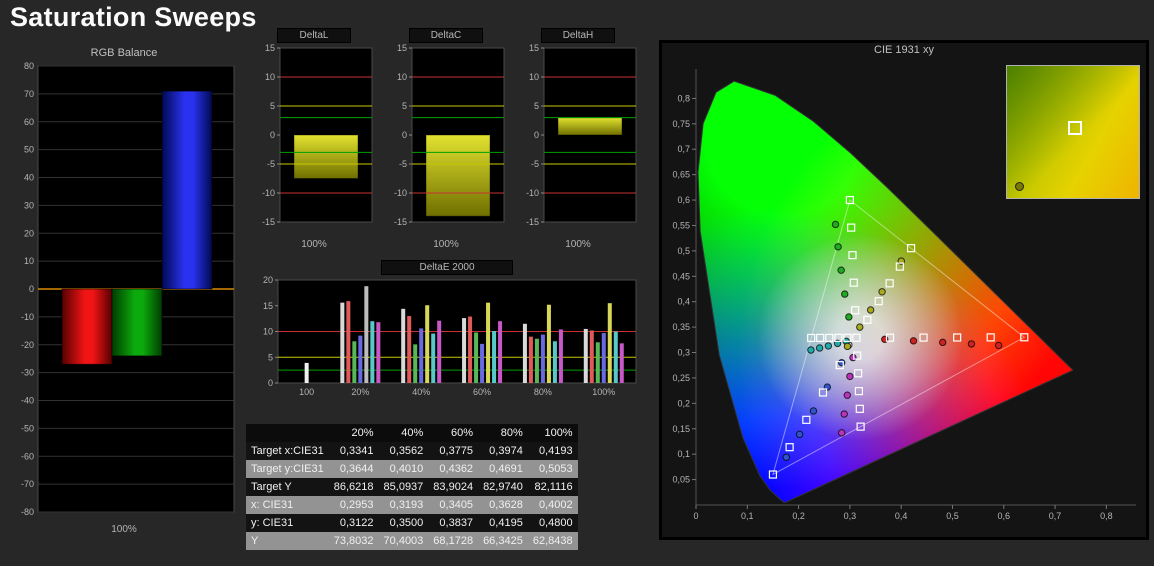  I want to click on table-row: Y 73,8032 70,4003 68,1728 66,3425 62,8438, so click(412, 541).